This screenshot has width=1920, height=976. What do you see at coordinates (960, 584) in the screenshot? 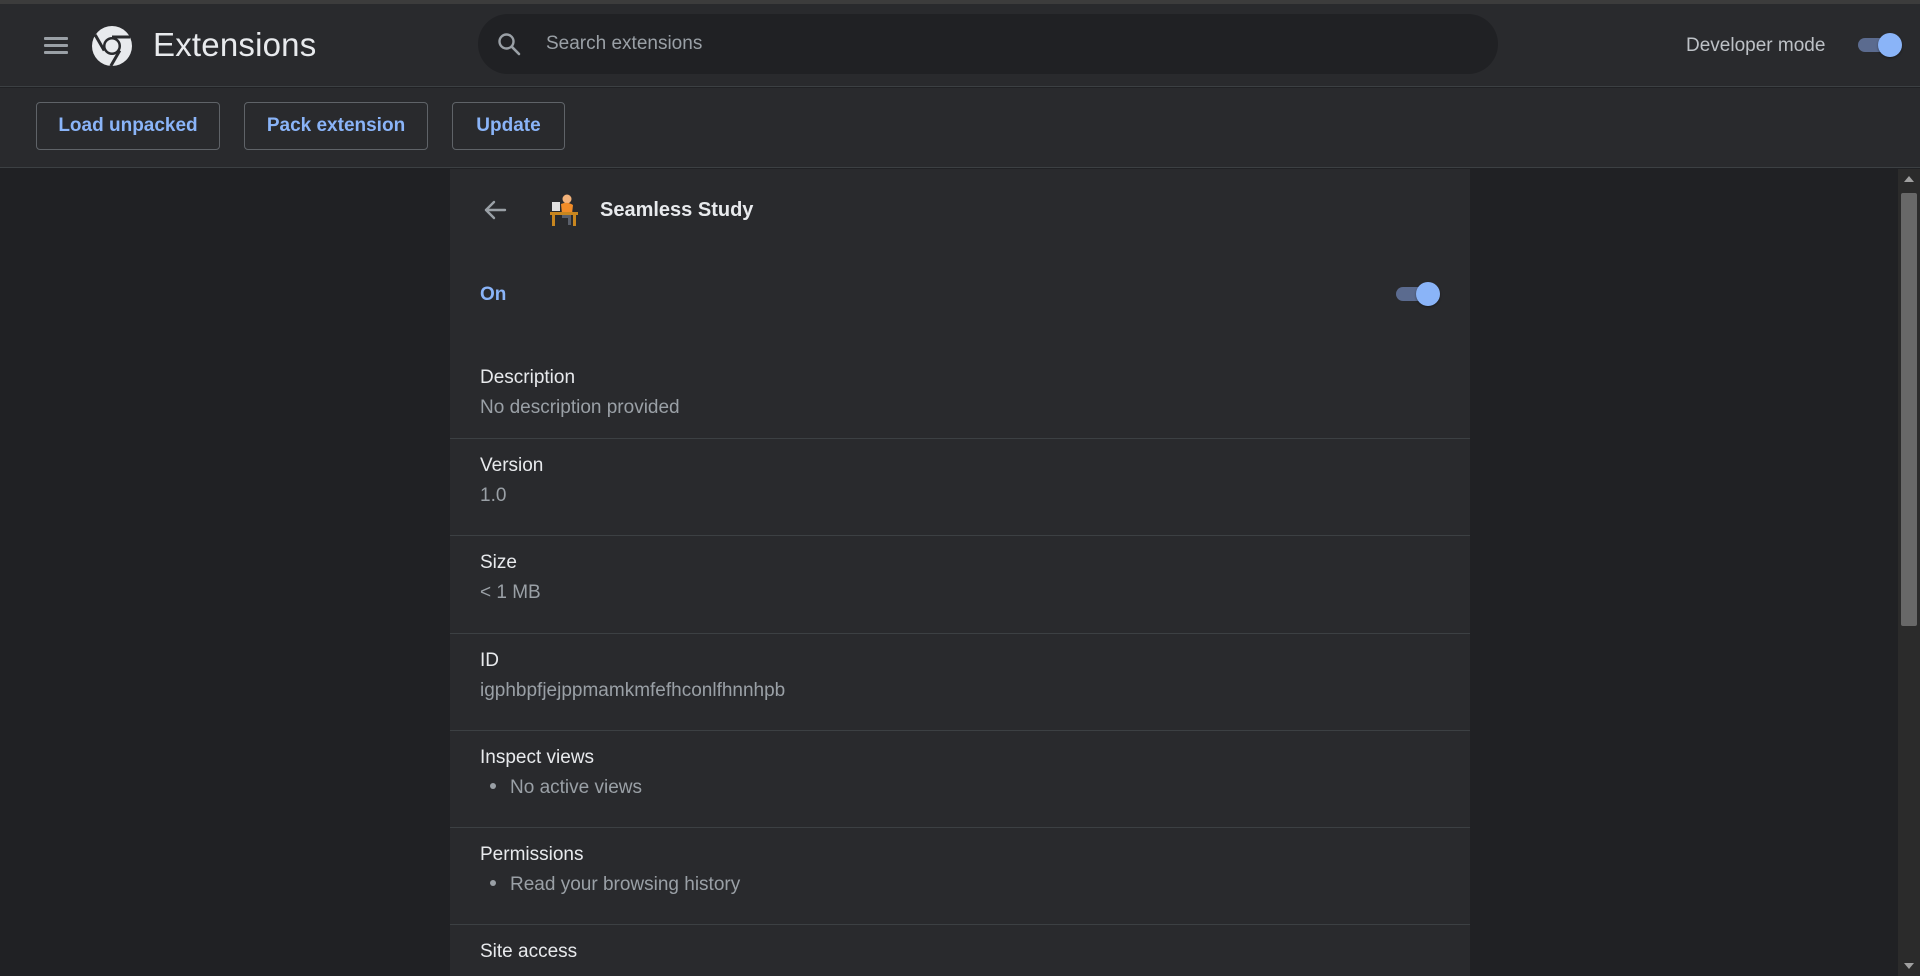
I see `size-section: Size < 1 MB` at bounding box center [960, 584].